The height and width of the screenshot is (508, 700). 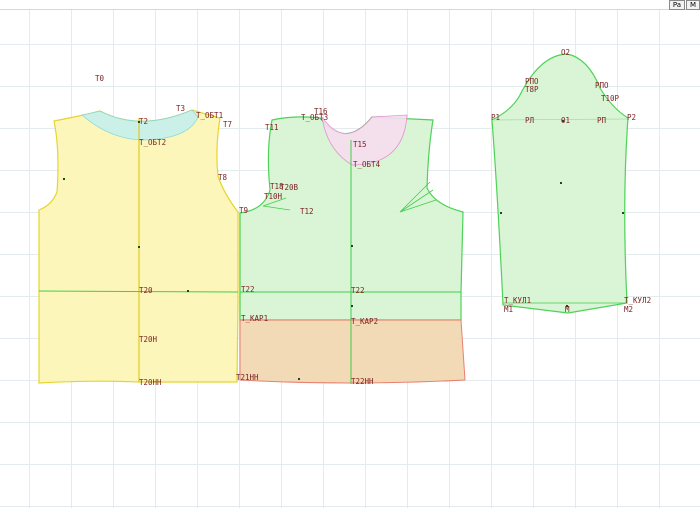 I want to click on label-t-kar2: Т_КАР2, so click(x=364, y=321).